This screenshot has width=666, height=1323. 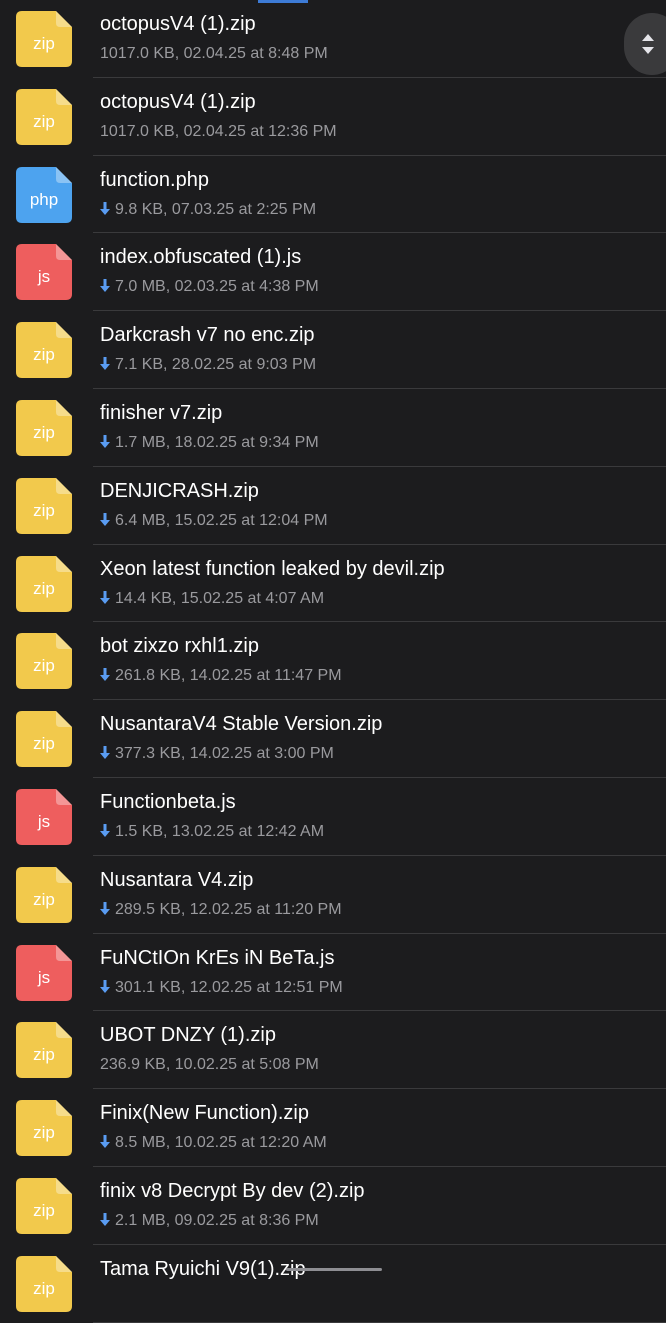 What do you see at coordinates (203, 1268) in the screenshot?
I see `file-name: Tama Ryuichi V9(1).zip` at bounding box center [203, 1268].